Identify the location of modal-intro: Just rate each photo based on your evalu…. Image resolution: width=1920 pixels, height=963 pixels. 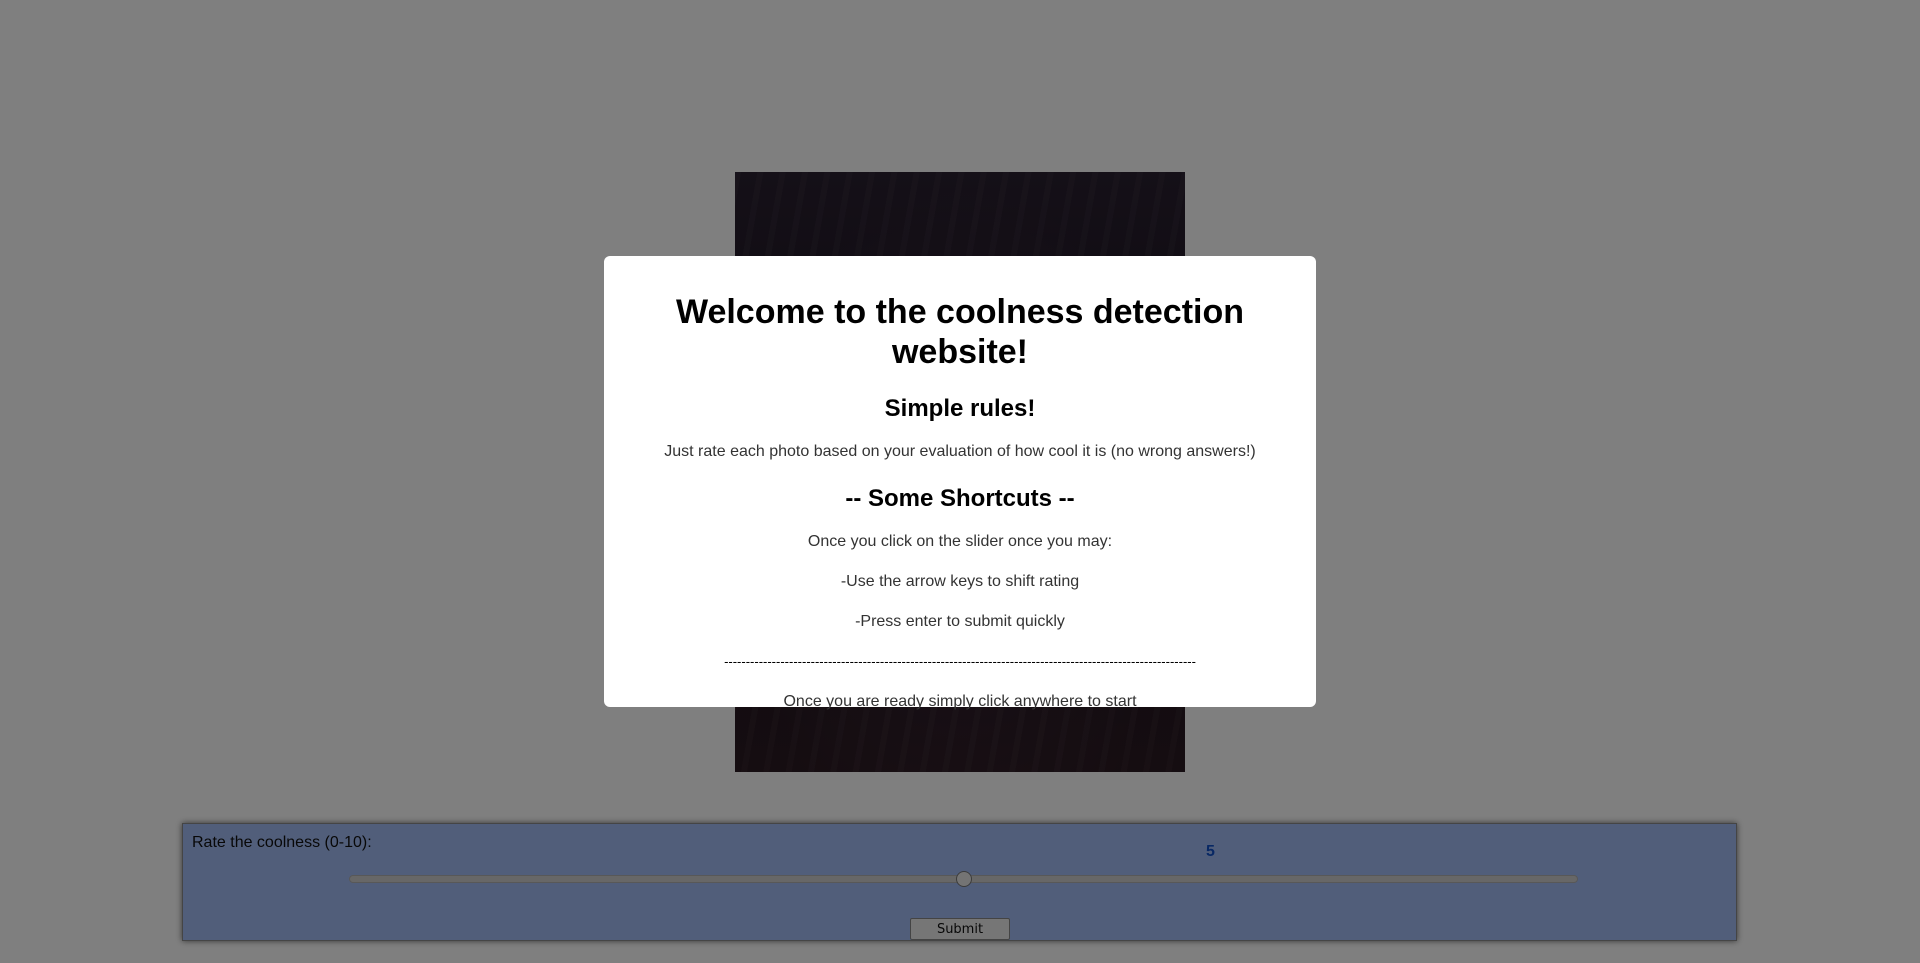
(960, 451).